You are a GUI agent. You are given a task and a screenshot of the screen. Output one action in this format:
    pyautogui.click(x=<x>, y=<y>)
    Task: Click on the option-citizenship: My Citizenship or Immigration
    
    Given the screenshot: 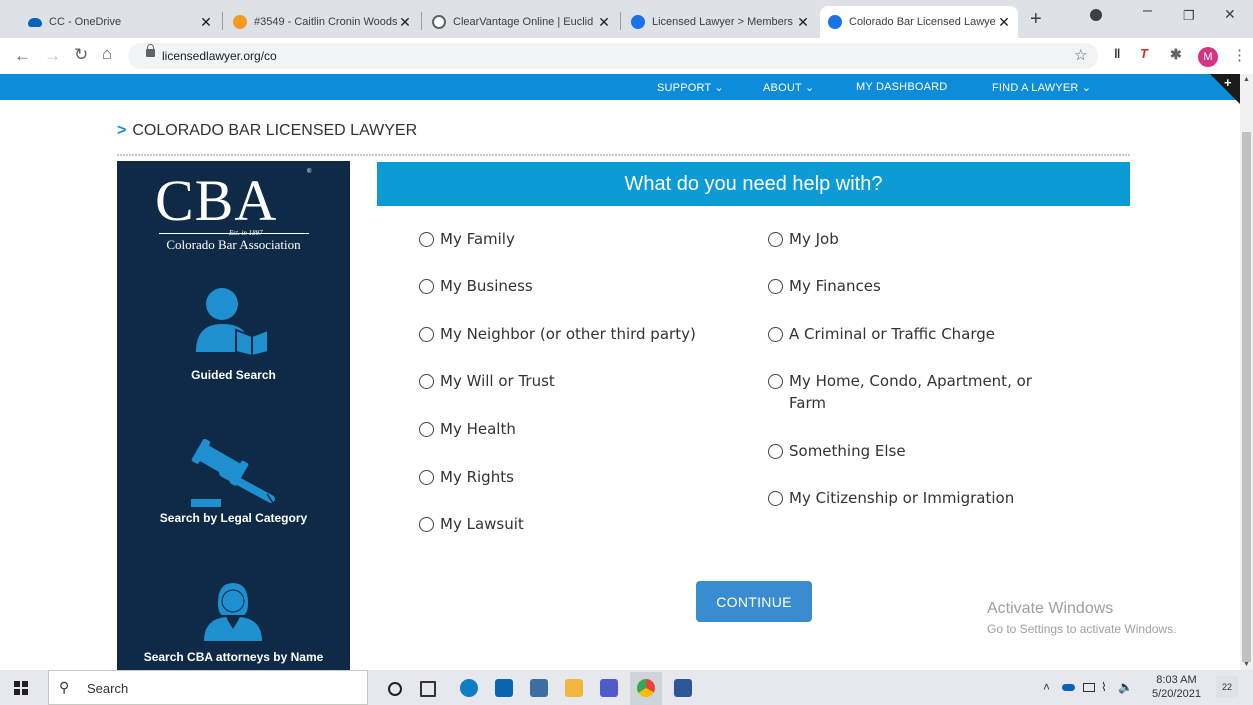 What is the action you would take?
    pyautogui.click(x=891, y=499)
    